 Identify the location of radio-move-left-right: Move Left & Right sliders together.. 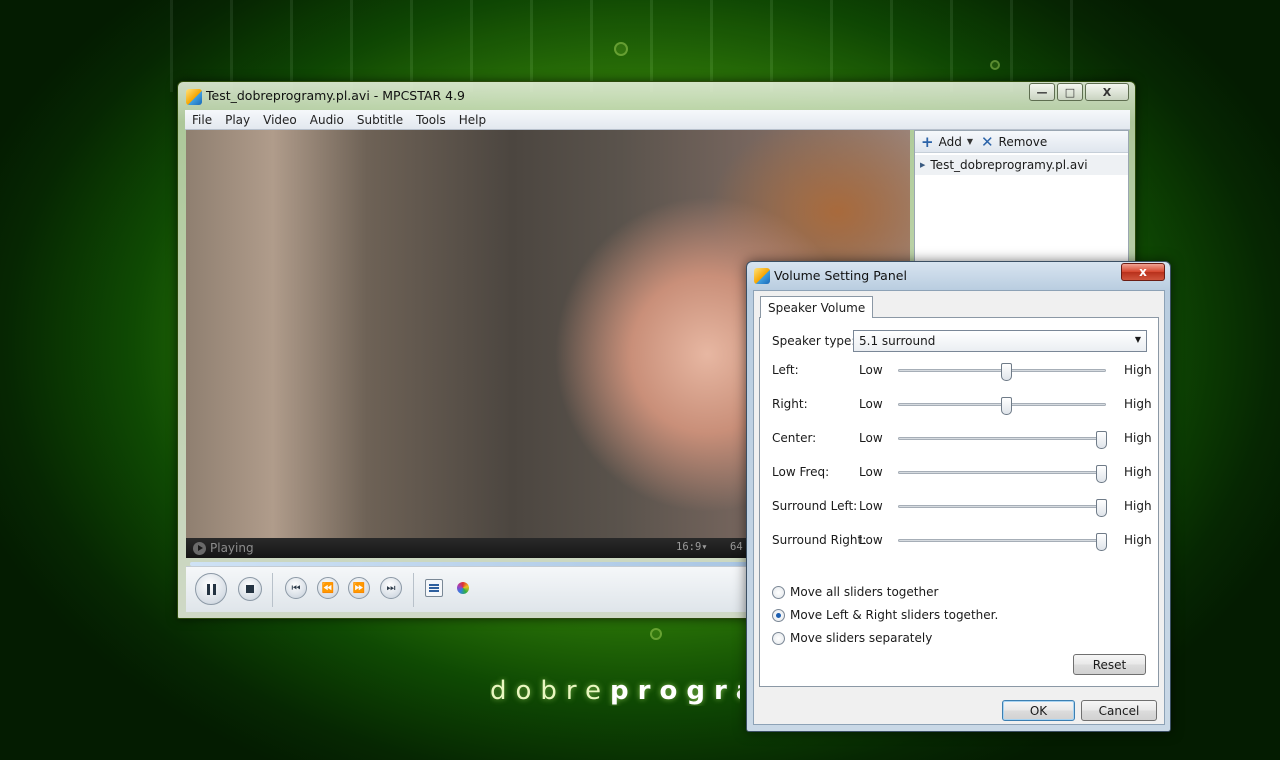
(885, 615).